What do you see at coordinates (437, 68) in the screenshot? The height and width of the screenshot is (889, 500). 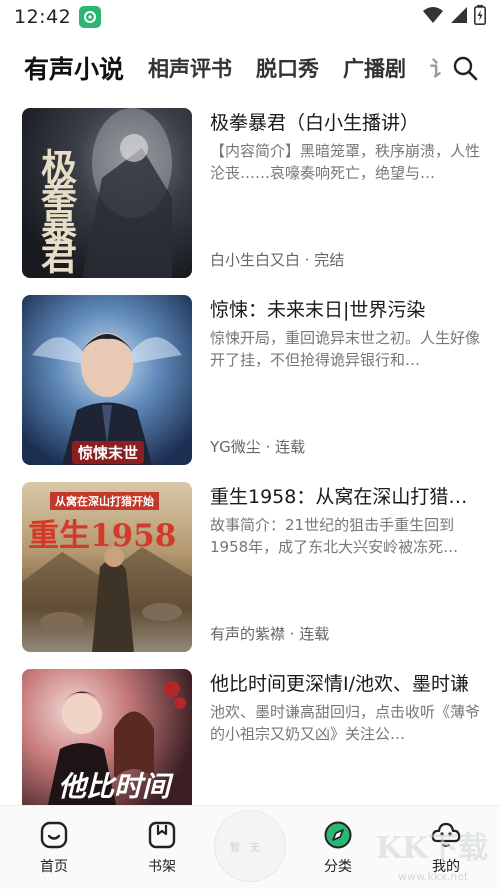 I see `tab-more: 讠` at bounding box center [437, 68].